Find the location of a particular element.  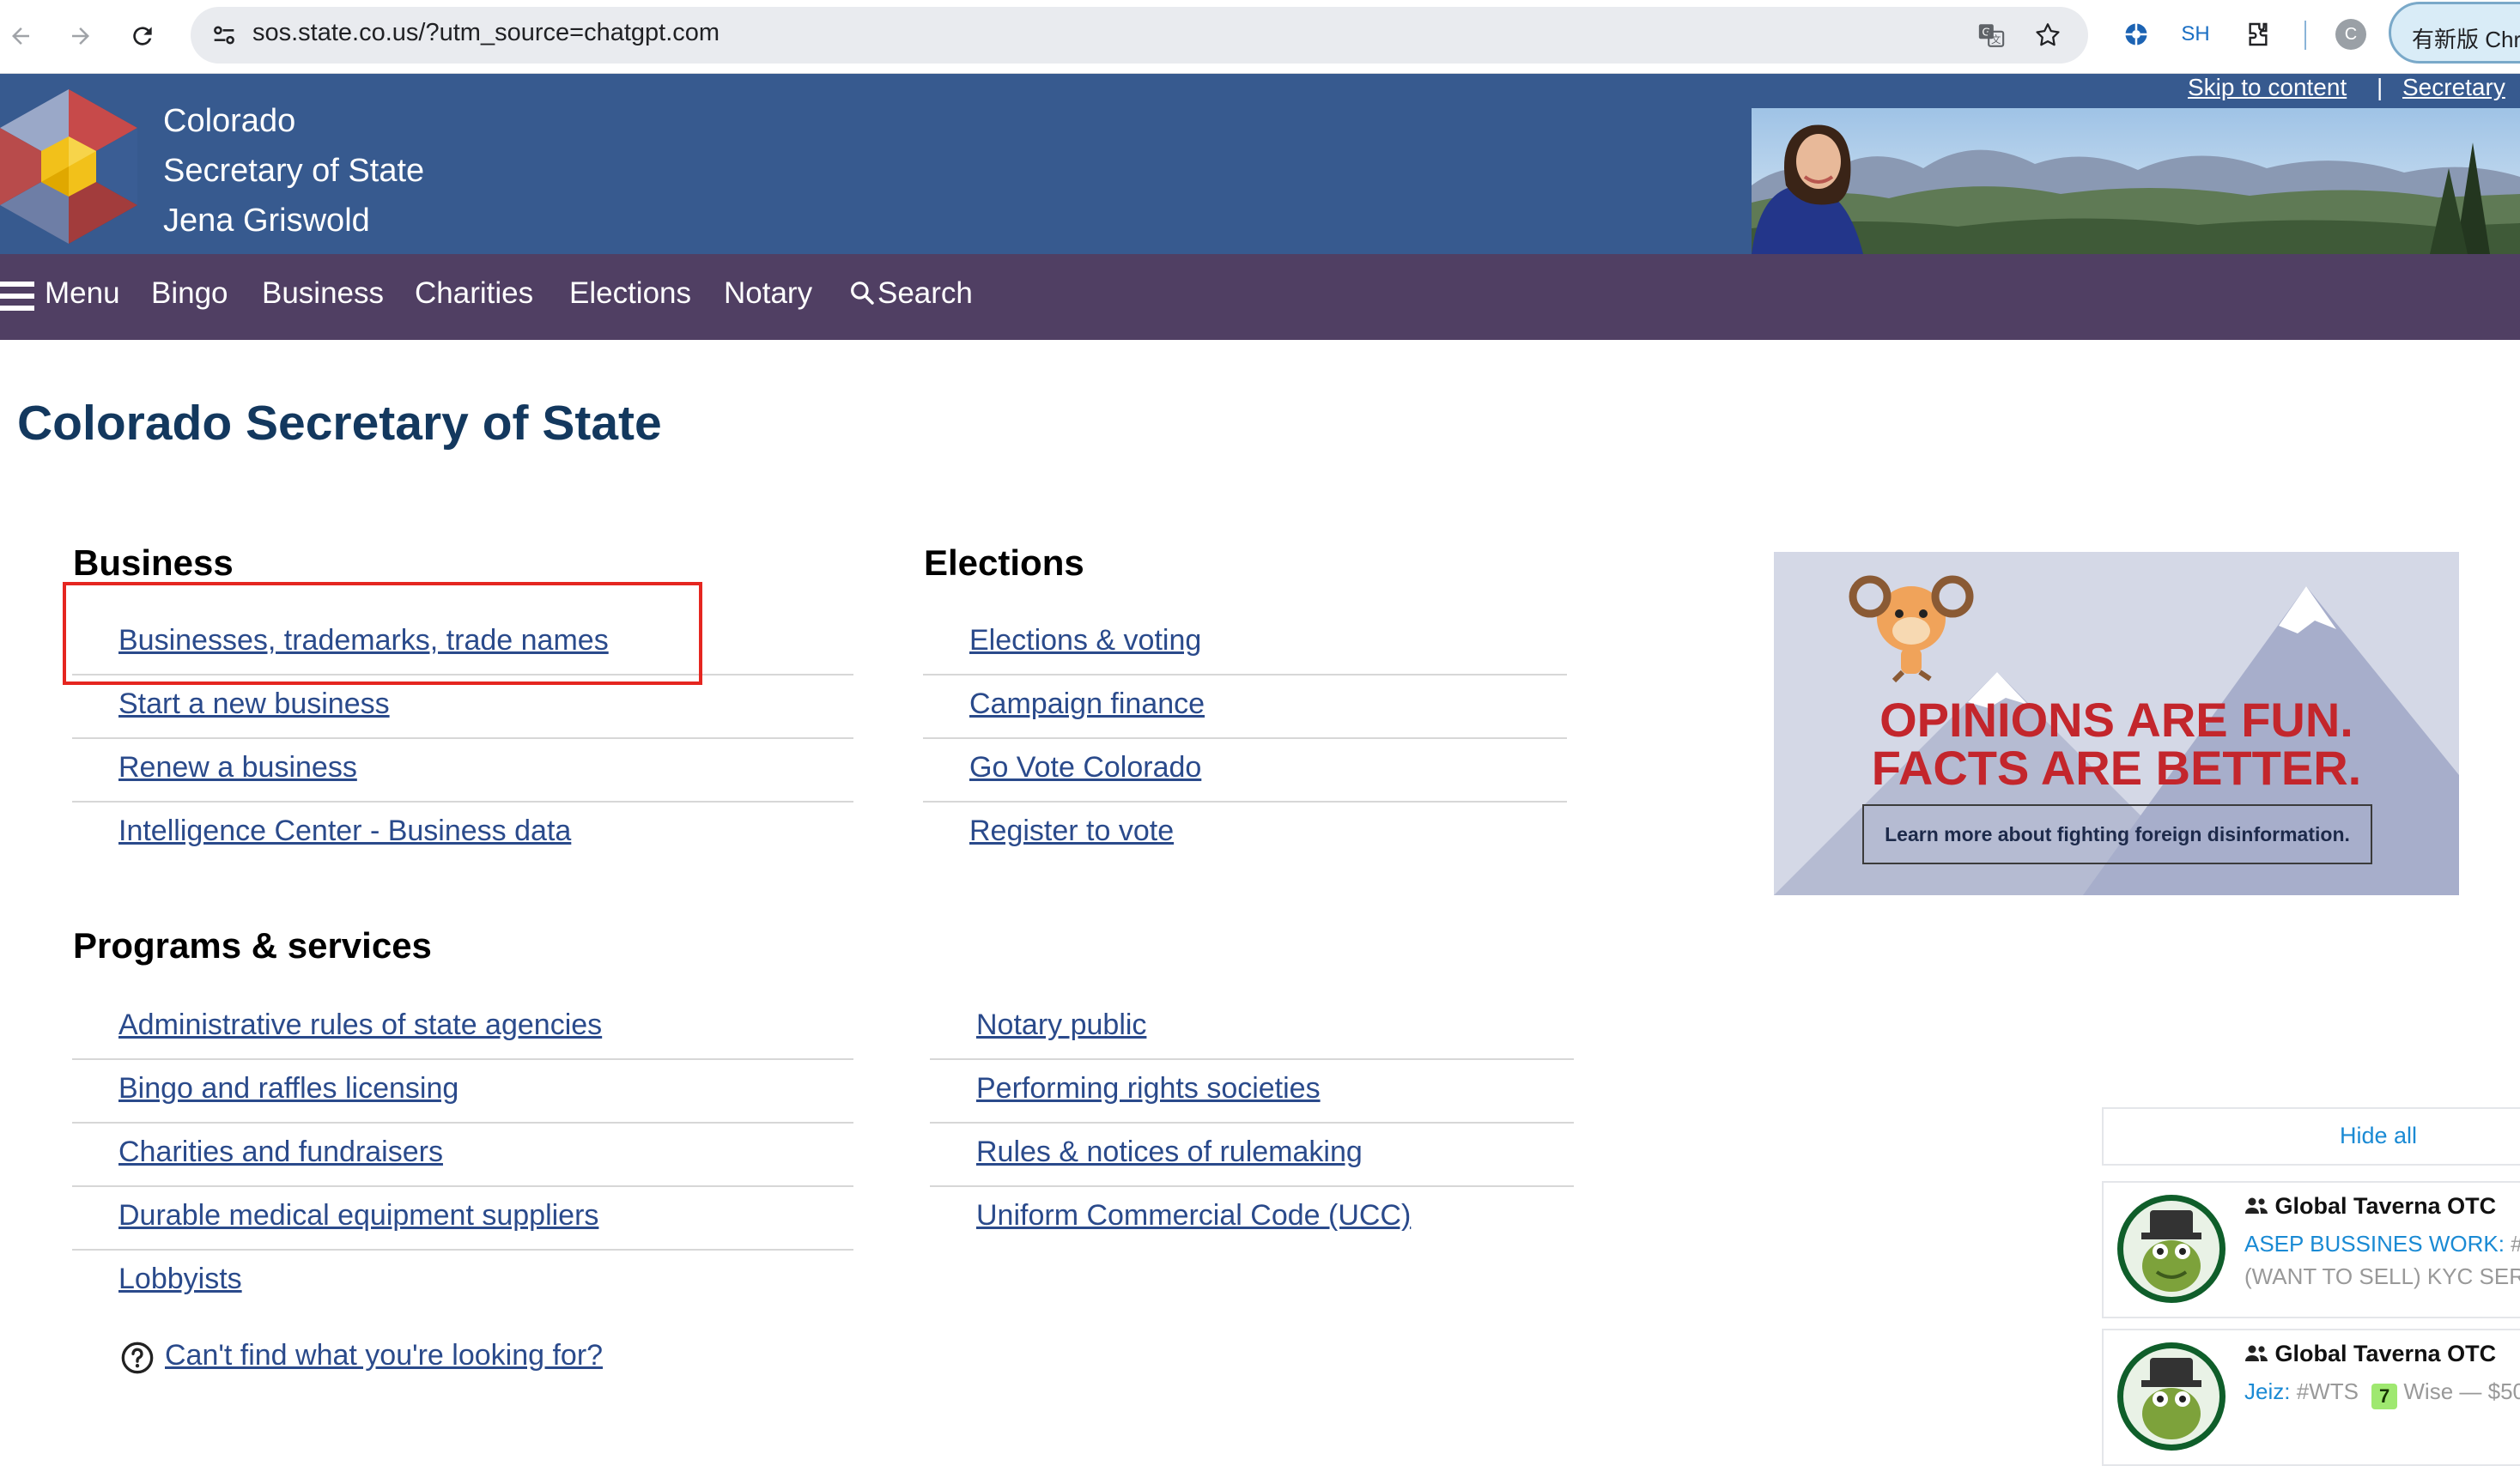

hide-all-button: Hide all is located at coordinates (2311, 1136).